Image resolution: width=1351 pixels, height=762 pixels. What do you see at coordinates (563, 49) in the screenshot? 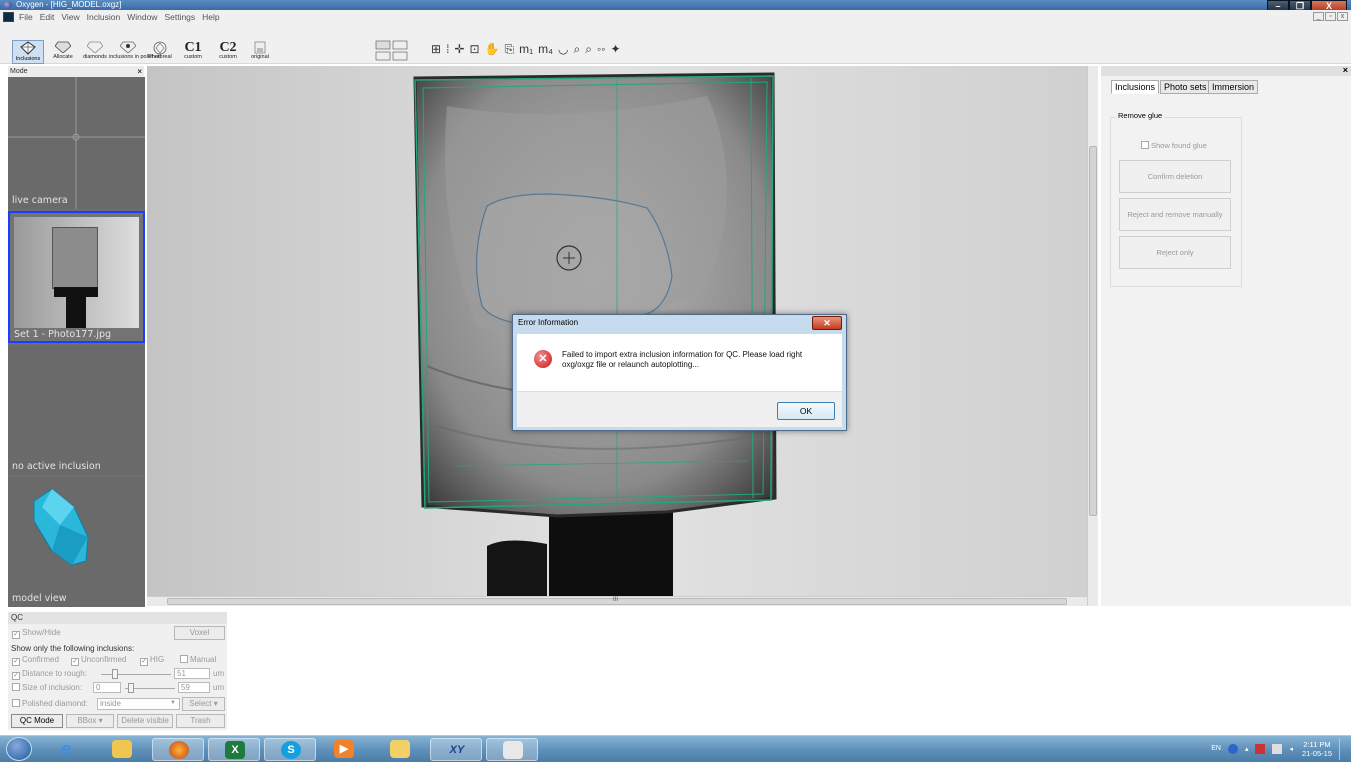
I see `eye-icon: ◡` at bounding box center [563, 49].